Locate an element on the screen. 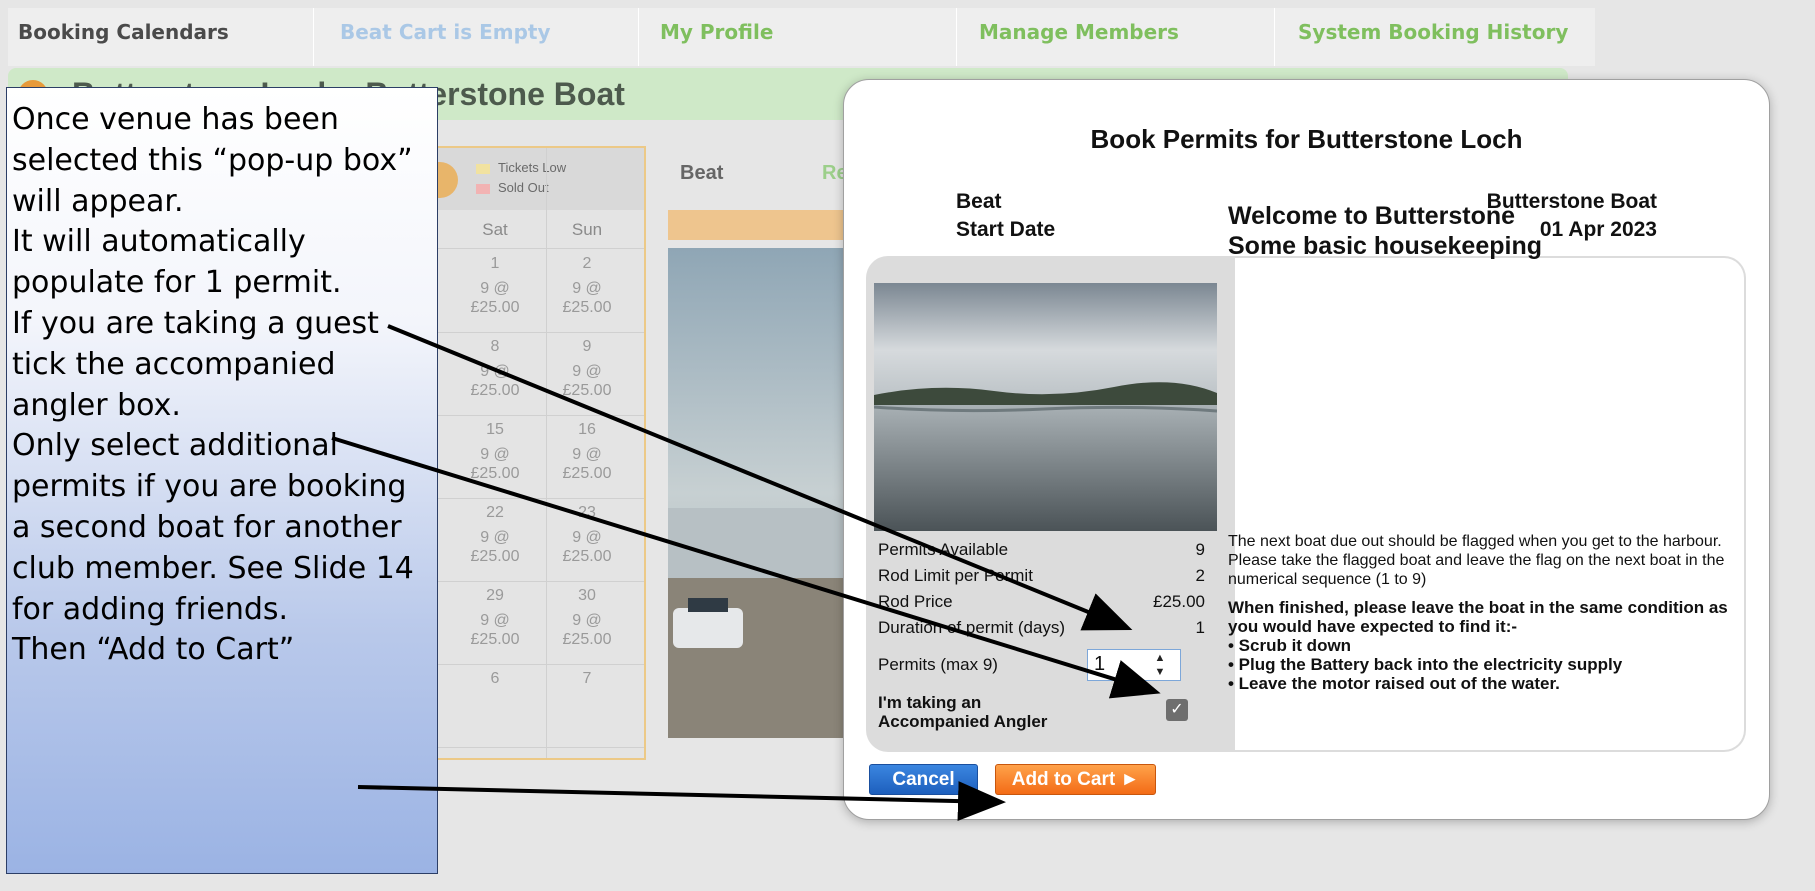  permits-stepper-icon: ▲ ▼ is located at coordinates (1160, 665).